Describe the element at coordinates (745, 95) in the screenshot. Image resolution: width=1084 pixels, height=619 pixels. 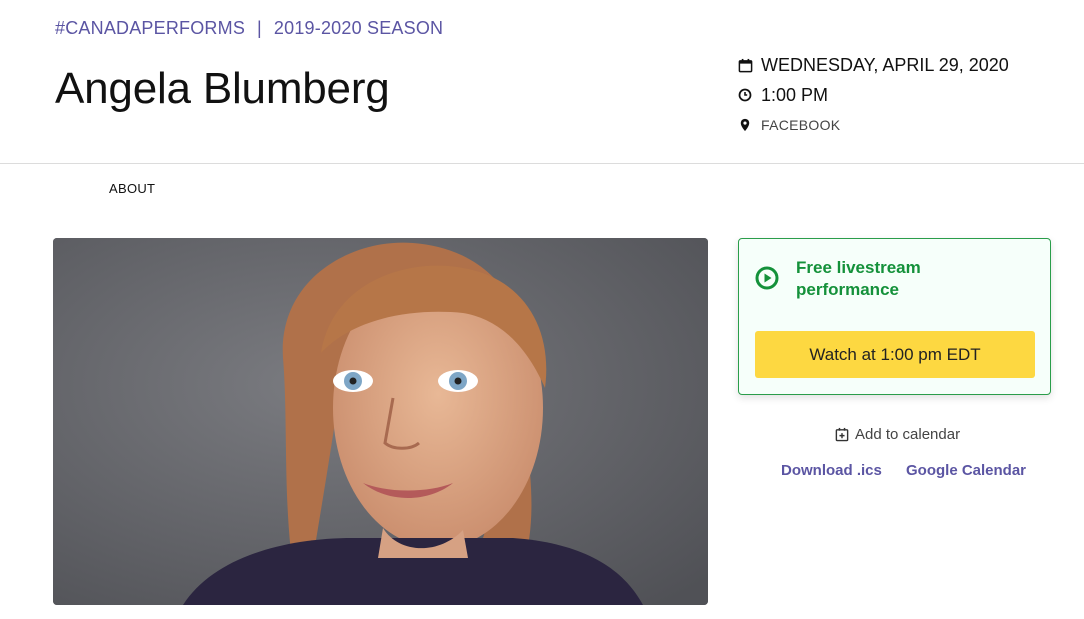
I see `clock-icon` at that location.